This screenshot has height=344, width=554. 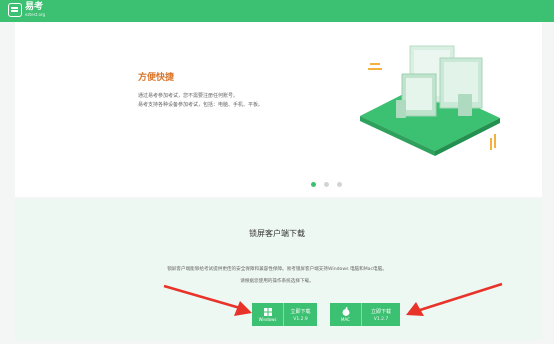 What do you see at coordinates (35, 14) in the screenshot?
I see `brand-domain: eztest.org` at bounding box center [35, 14].